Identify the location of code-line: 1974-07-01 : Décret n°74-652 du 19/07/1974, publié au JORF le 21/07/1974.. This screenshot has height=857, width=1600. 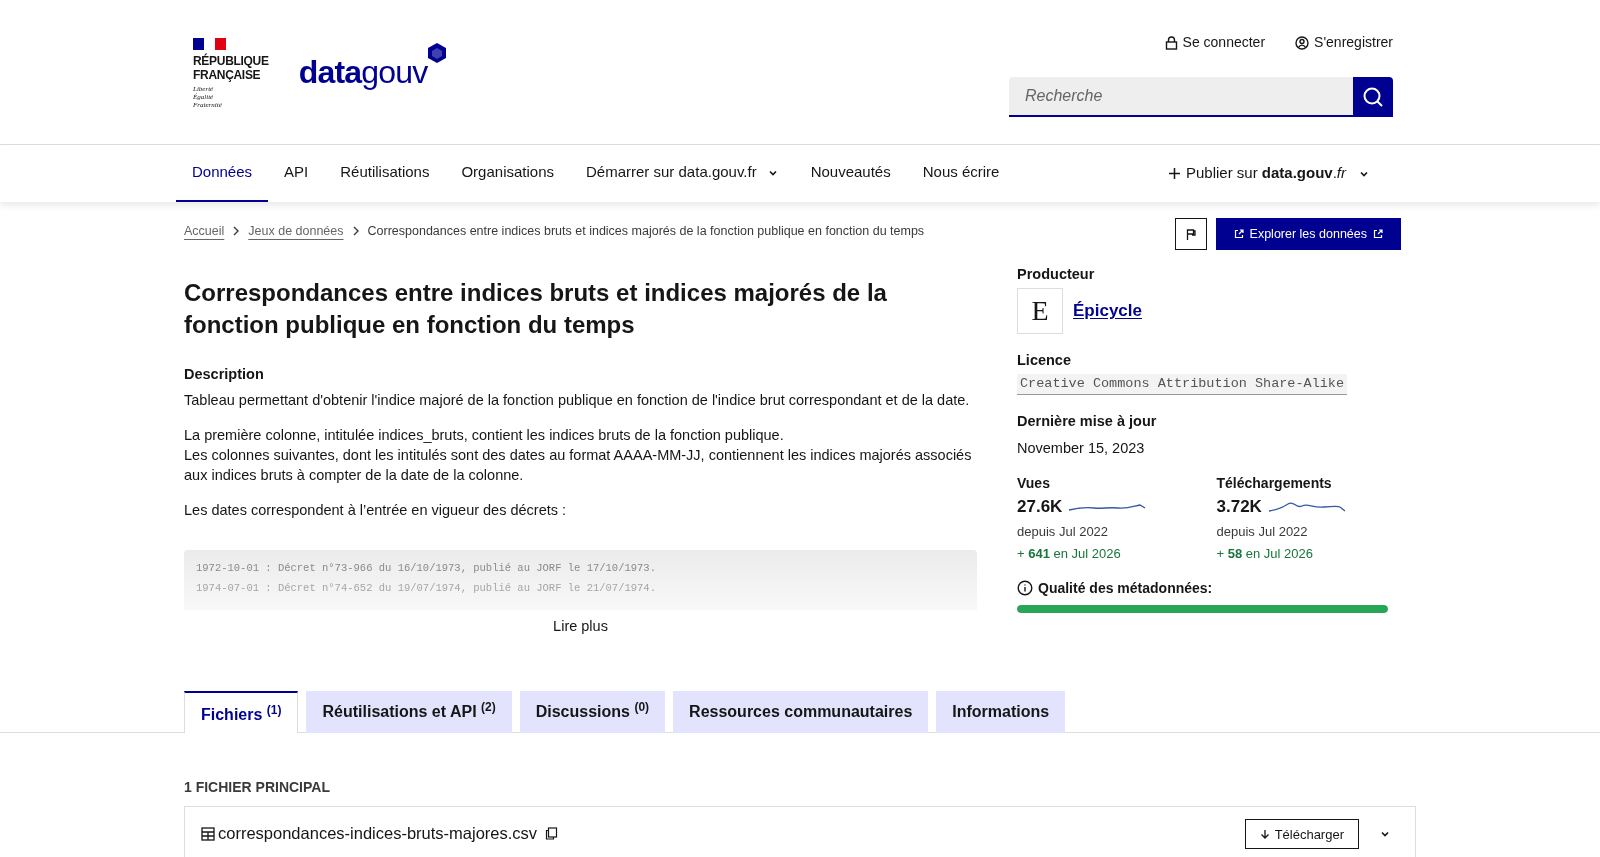
(426, 588).